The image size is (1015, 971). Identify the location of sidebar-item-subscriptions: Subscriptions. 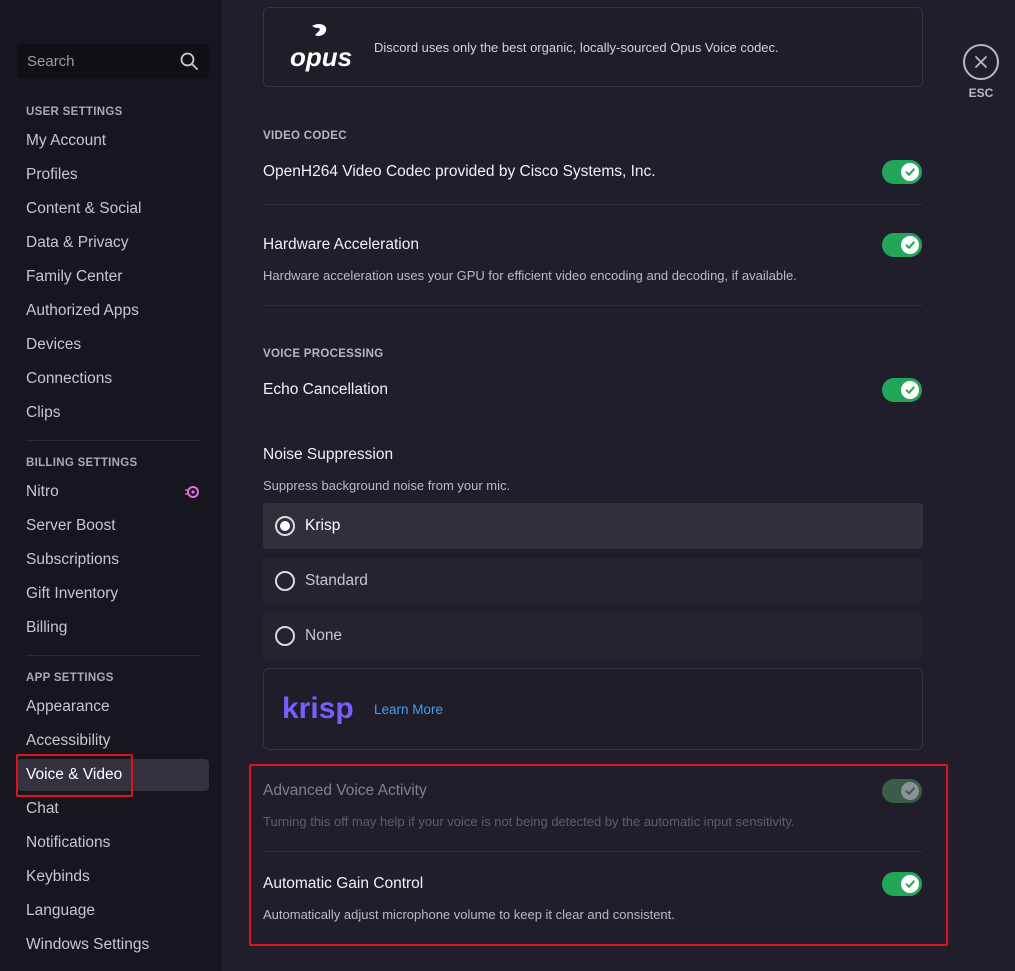
(113, 560).